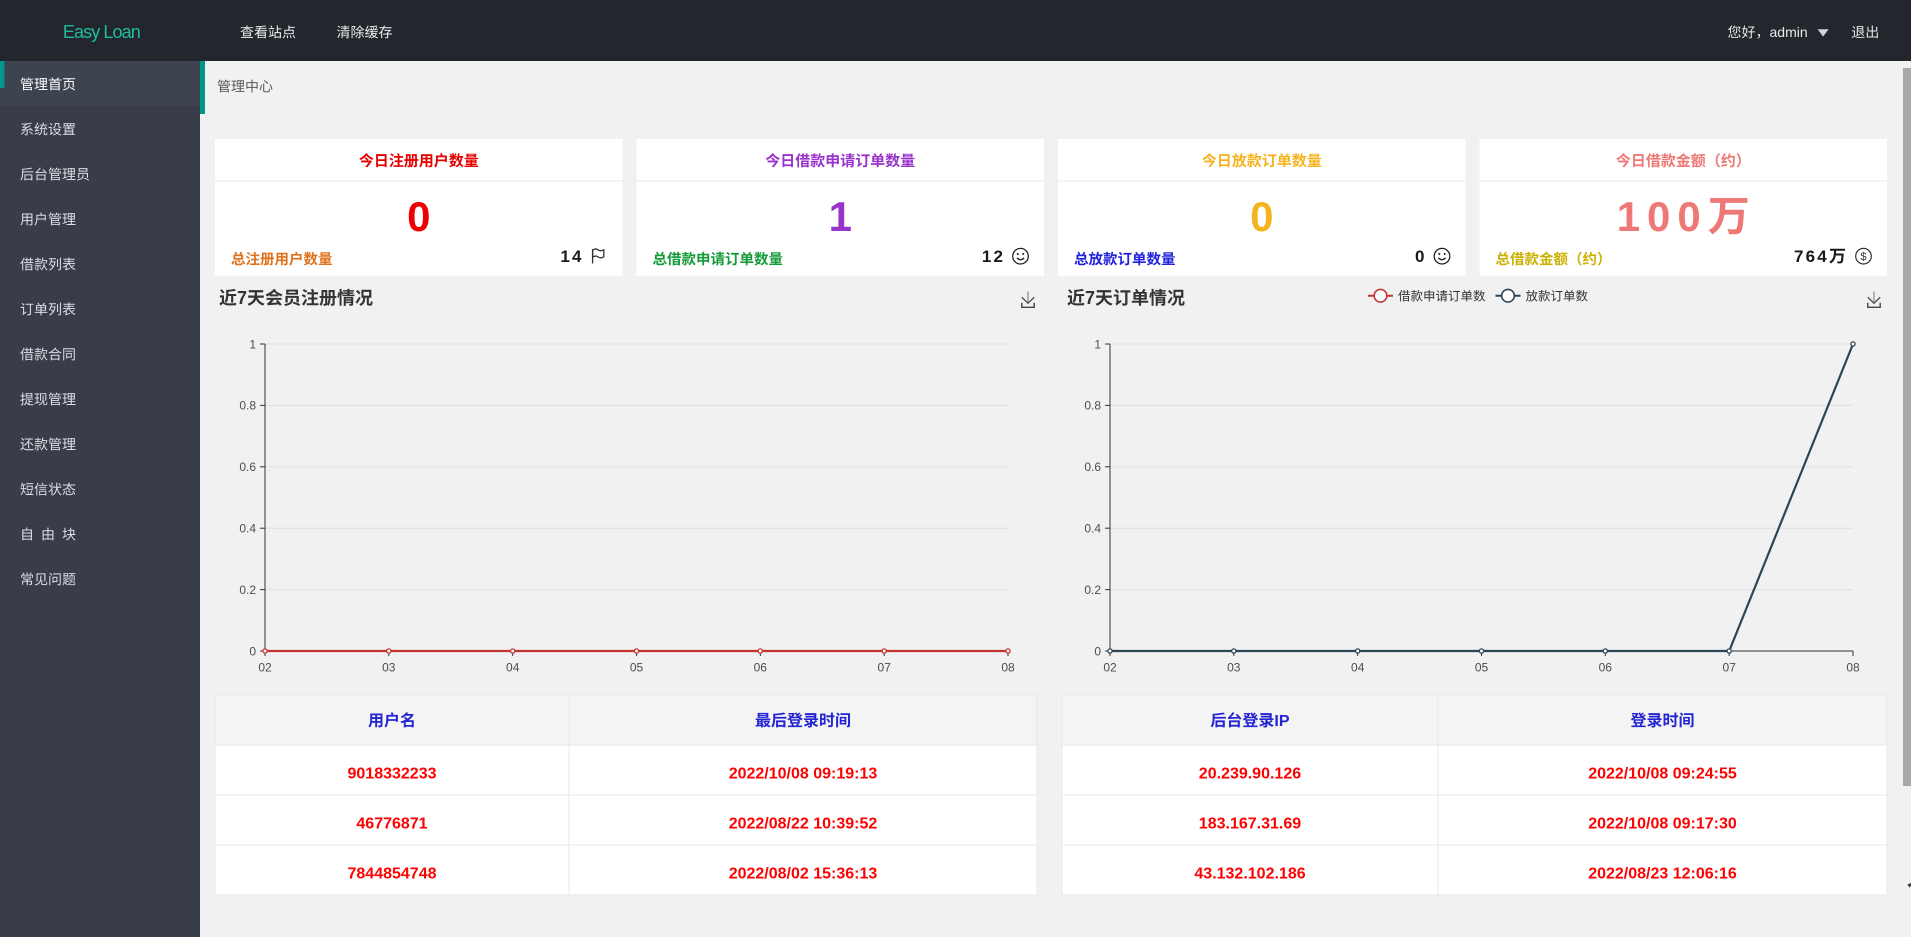  I want to click on svg-text: 7844854748, so click(392, 874).